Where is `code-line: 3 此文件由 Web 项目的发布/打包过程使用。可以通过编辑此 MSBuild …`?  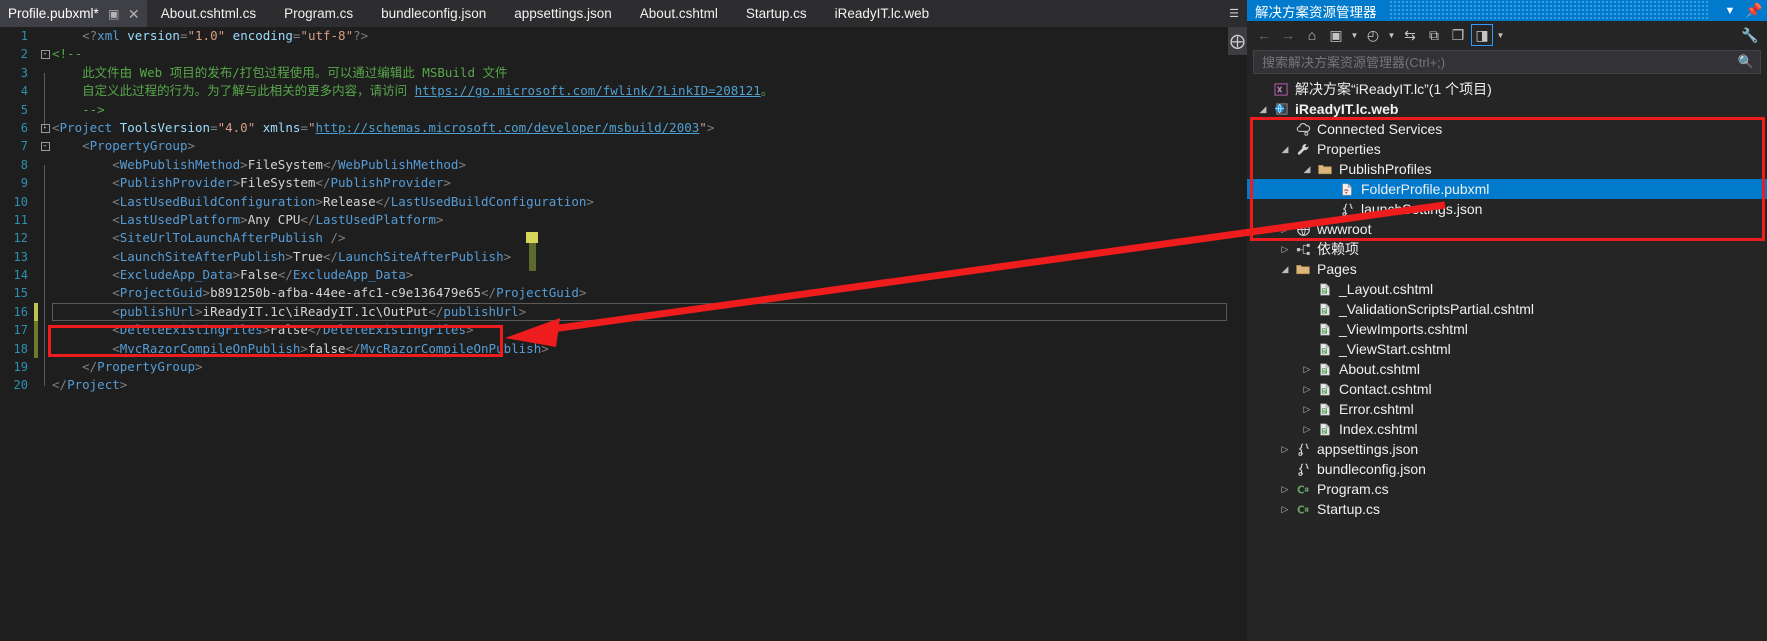 code-line: 3 此文件由 Web 项目的发布/打包过程使用。可以通过编辑此 MSBuild … is located at coordinates (623, 78).